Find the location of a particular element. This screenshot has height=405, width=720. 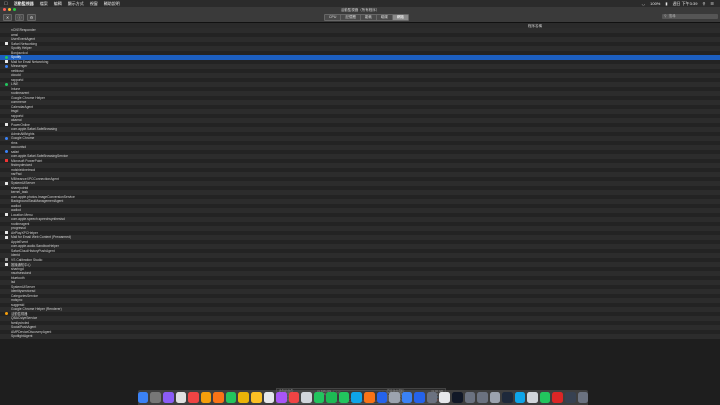

menu-edit: 編輯 is located at coordinates (58, 4).